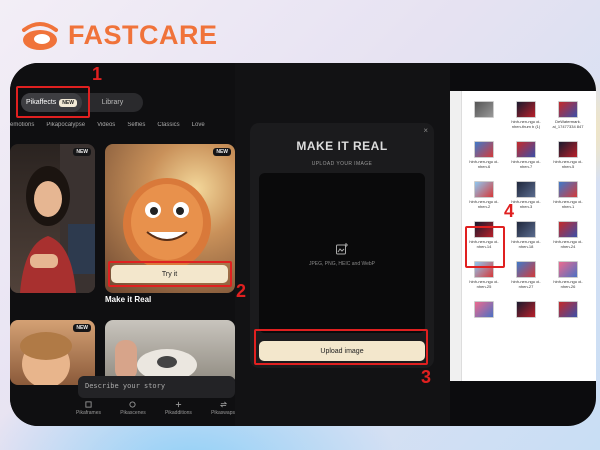  I want to click on file-item: hinh-nen-ngu oi-nhen-thum b (1), so click(526, 120).